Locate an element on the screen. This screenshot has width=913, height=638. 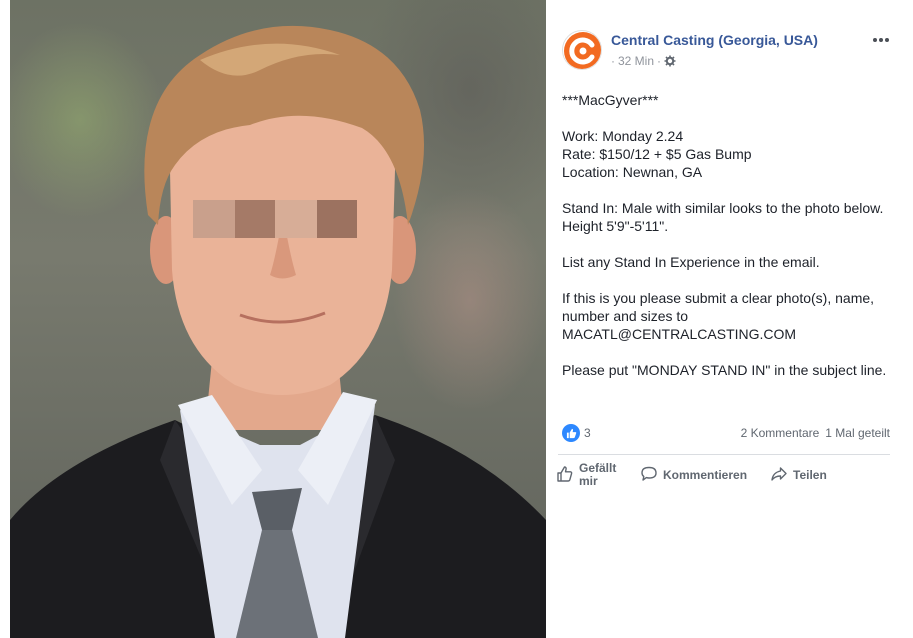
post-text-line: Work: Monday 2.24 is located at coordinates (623, 136).